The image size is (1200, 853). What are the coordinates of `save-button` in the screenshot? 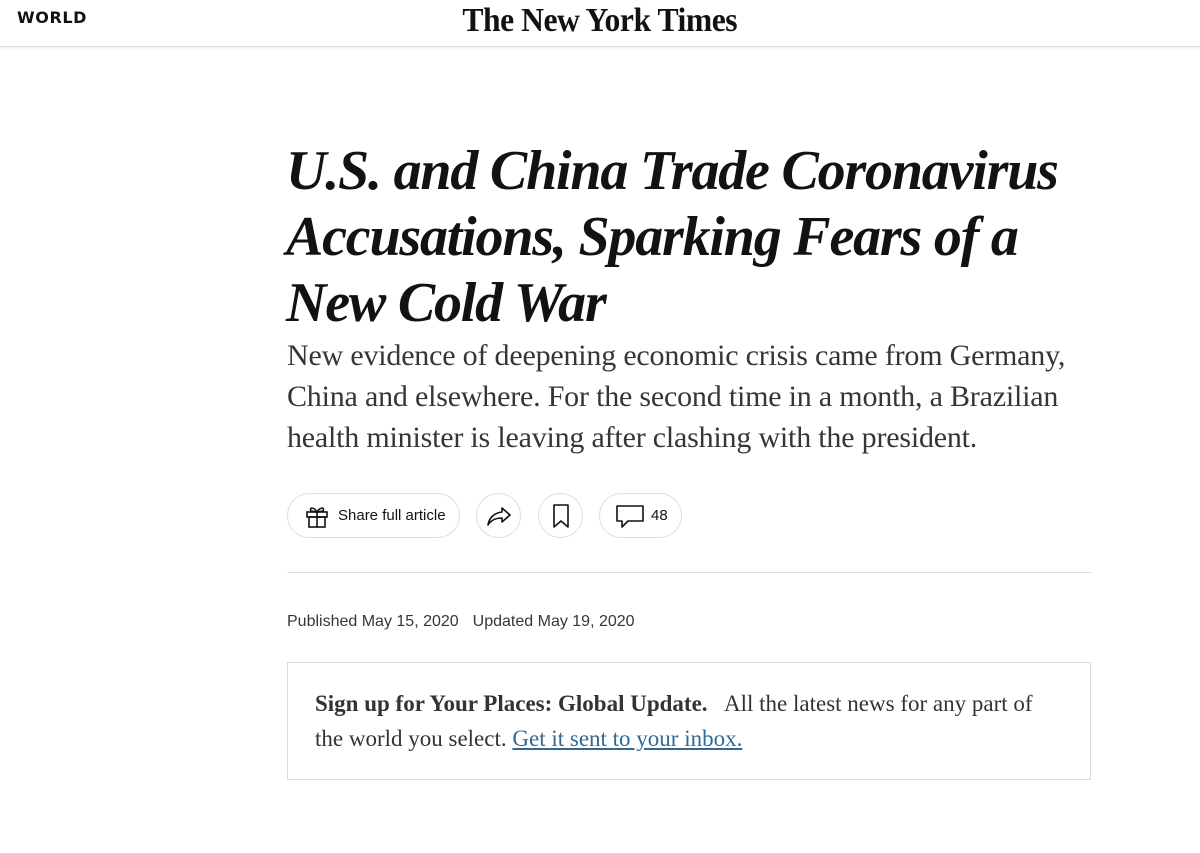 It's located at (560, 515).